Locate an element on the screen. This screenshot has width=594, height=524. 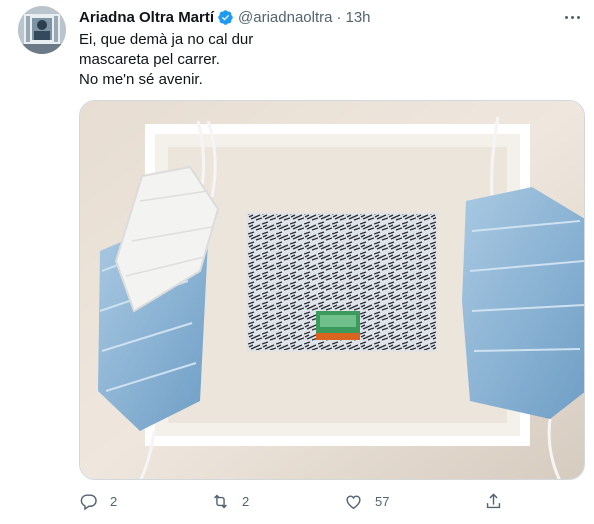
avatar-image is located at coordinates (42, 30).